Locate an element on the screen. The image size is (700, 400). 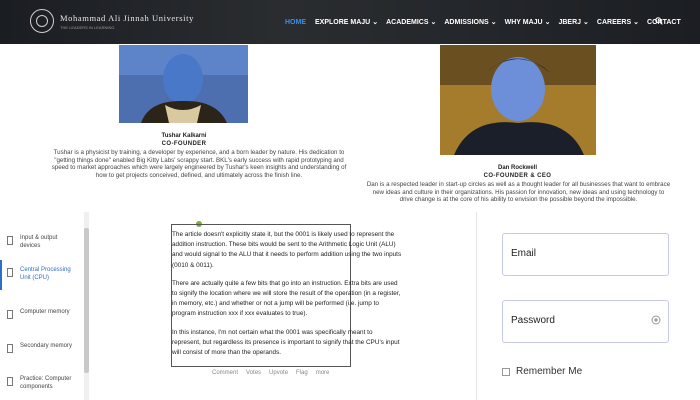
nav-item-home: HOME is located at coordinates (295, 22).